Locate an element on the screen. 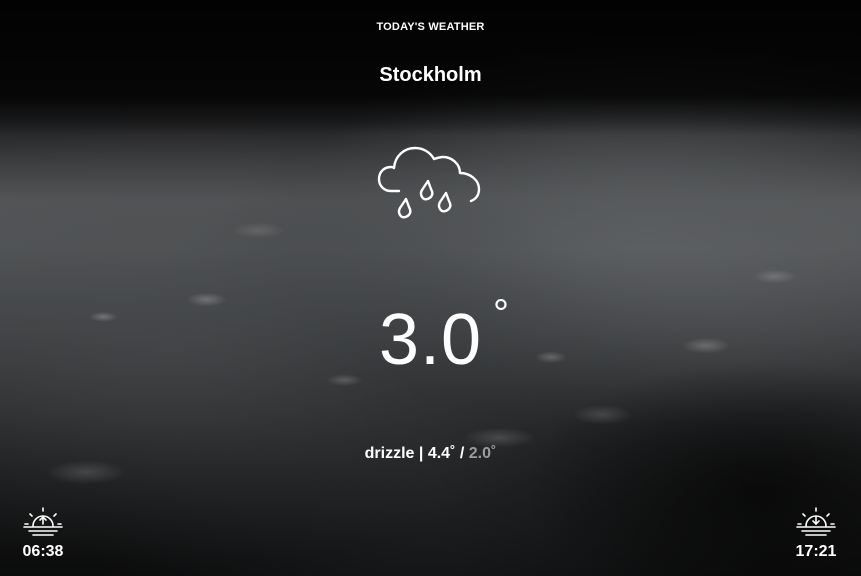  sunset-time: 17:21 is located at coordinates (816, 551).